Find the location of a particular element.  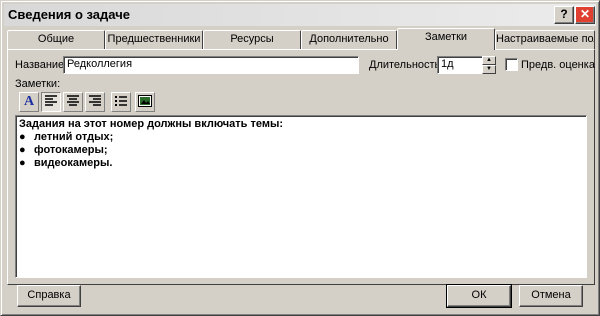

align-right-icon is located at coordinates (95, 102).